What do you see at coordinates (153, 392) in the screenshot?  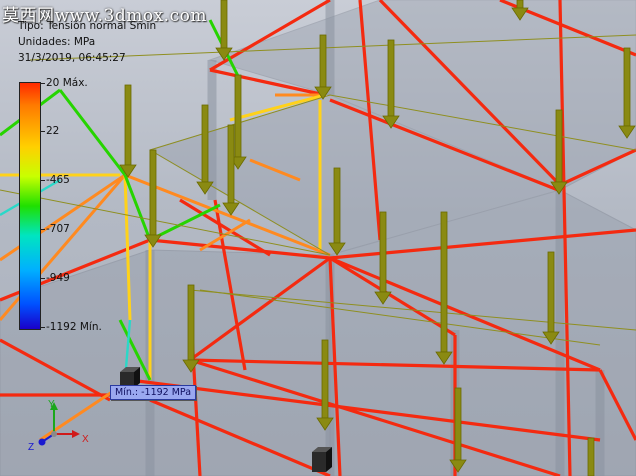 I see `min-value-probe: Mín.: -1192 MPa` at bounding box center [153, 392].